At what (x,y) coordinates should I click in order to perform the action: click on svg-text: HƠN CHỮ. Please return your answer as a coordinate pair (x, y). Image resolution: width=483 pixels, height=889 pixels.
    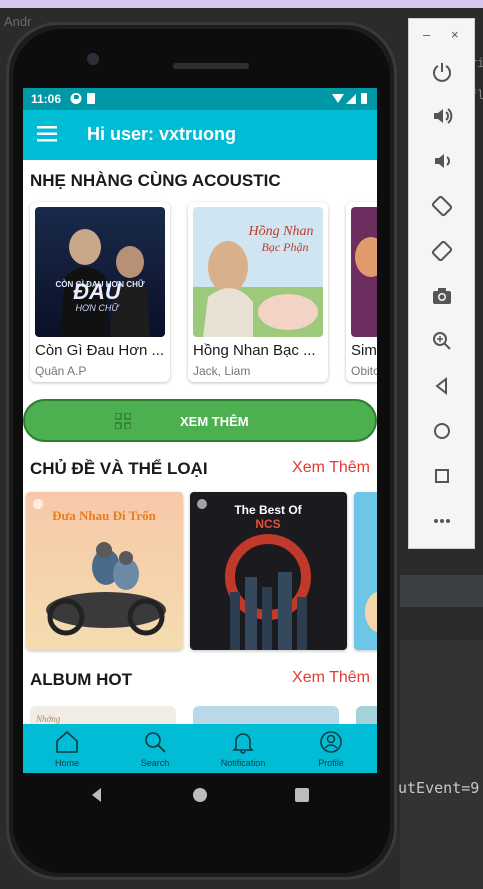
    Looking at the image, I should click on (98, 308).